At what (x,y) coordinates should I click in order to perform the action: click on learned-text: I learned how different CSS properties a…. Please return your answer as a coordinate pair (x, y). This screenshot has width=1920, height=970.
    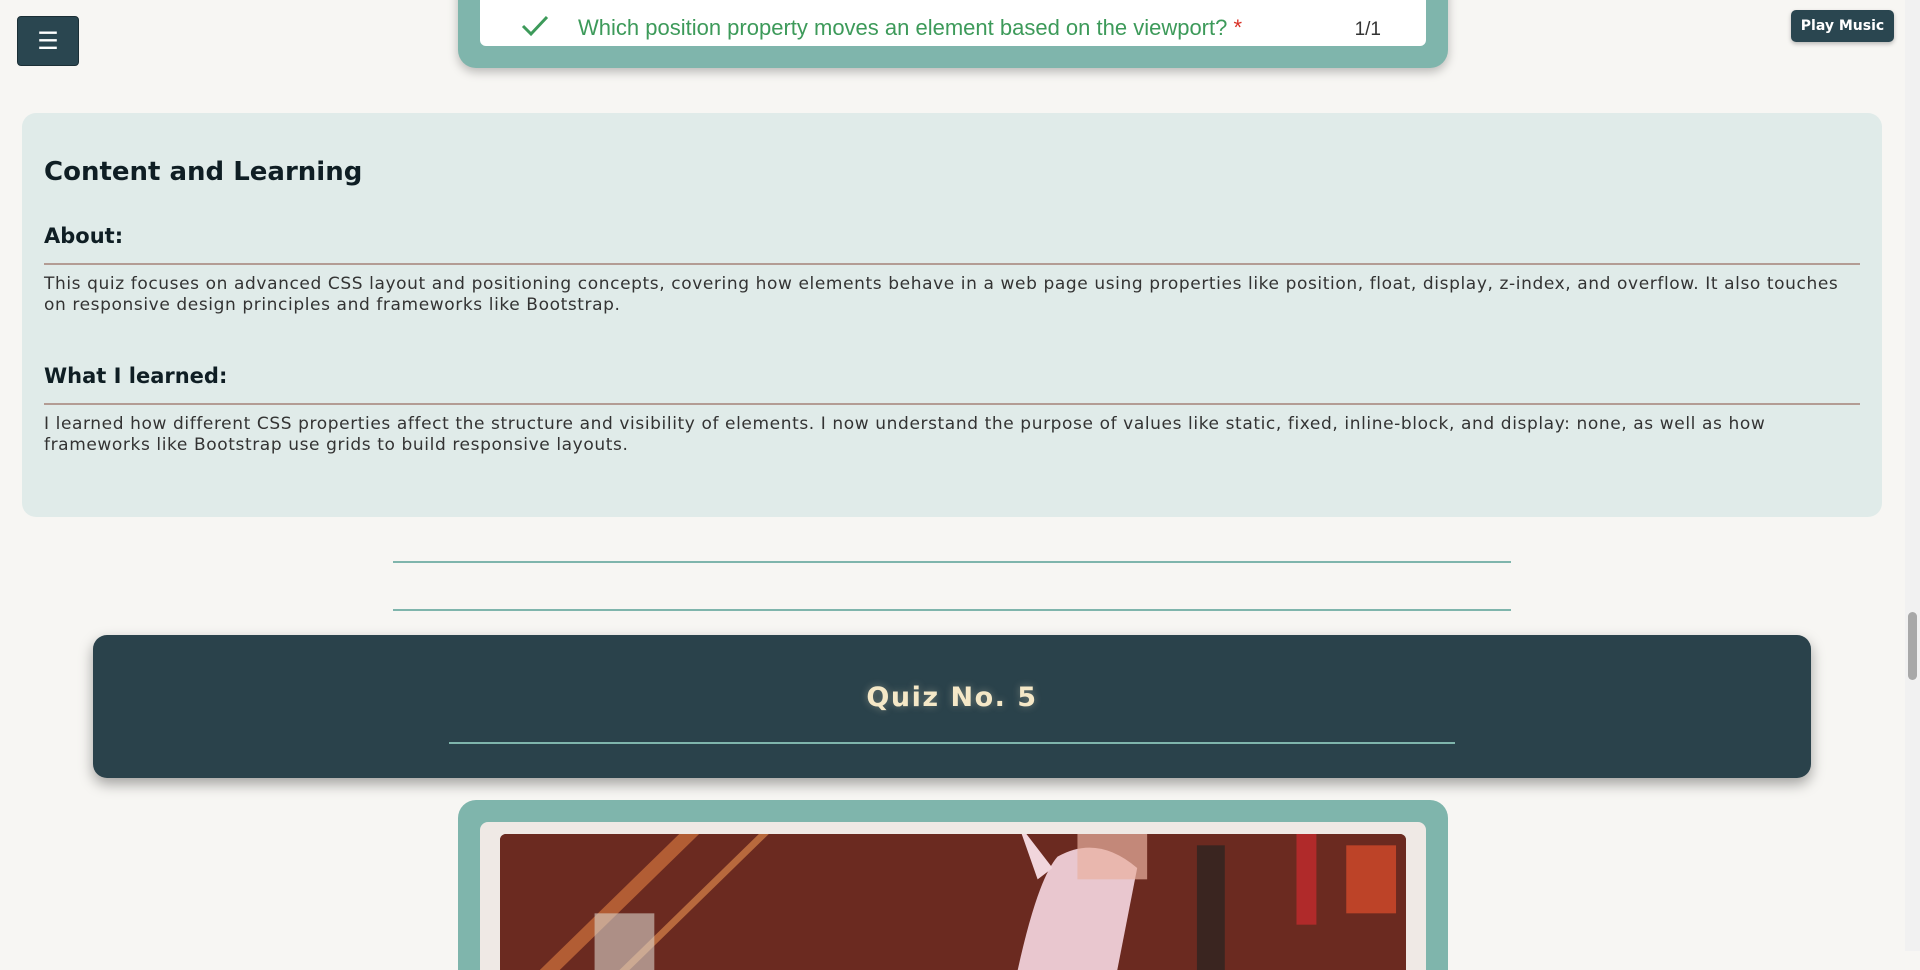
    Looking at the image, I should click on (905, 434).